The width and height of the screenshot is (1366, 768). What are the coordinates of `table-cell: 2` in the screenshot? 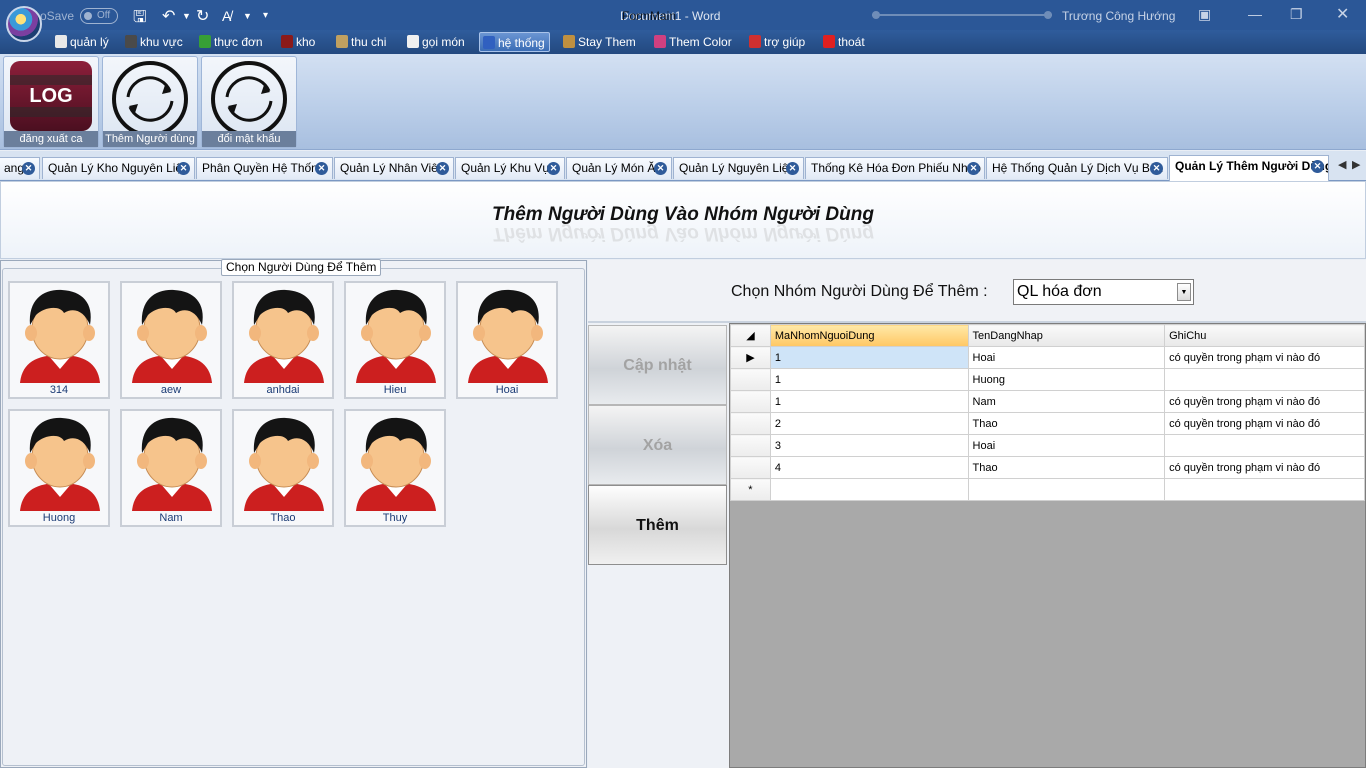 It's located at (869, 423).